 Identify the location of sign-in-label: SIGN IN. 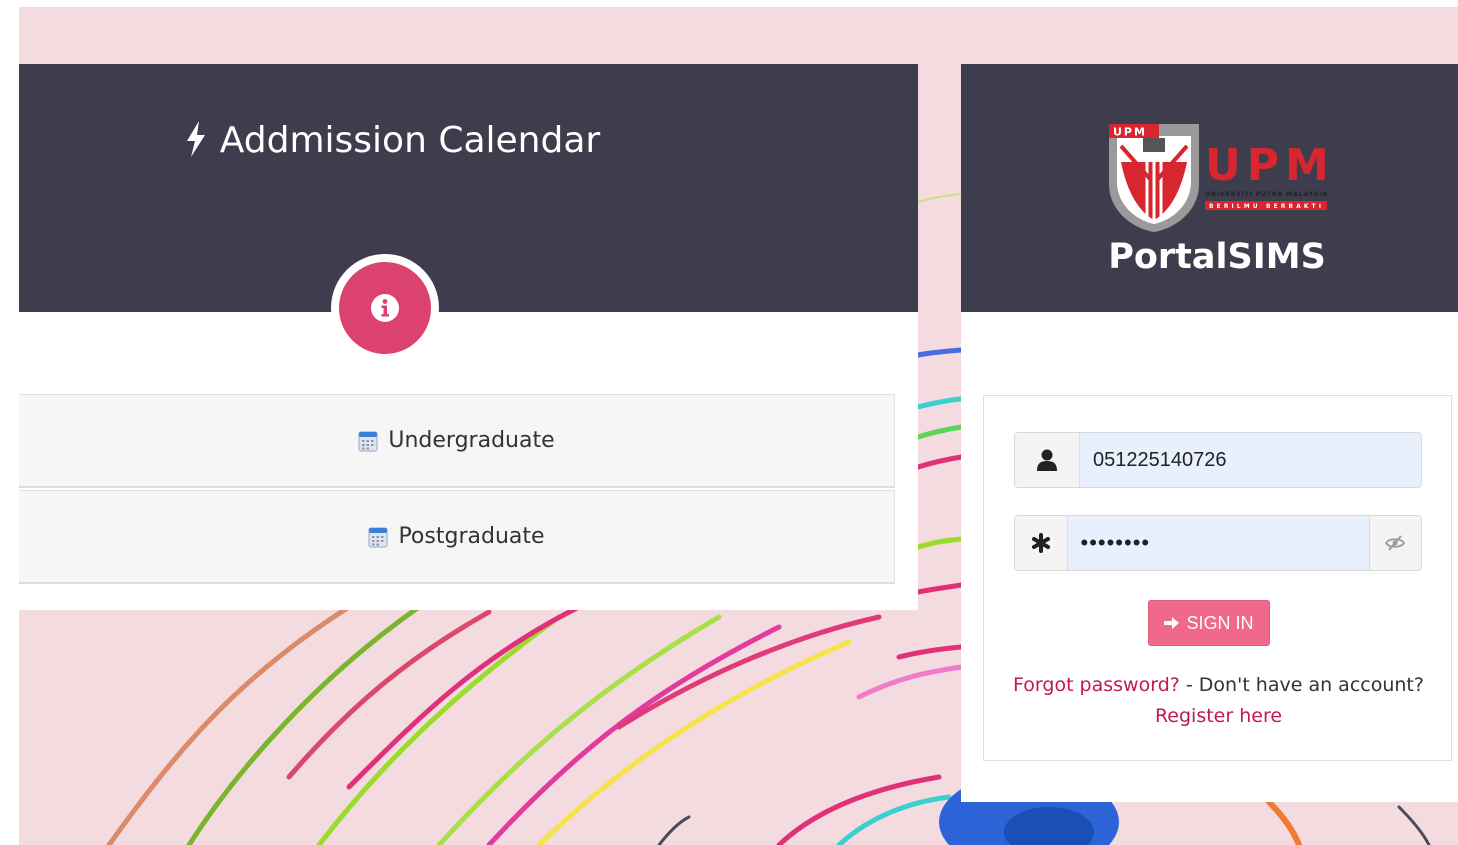
(1220, 622).